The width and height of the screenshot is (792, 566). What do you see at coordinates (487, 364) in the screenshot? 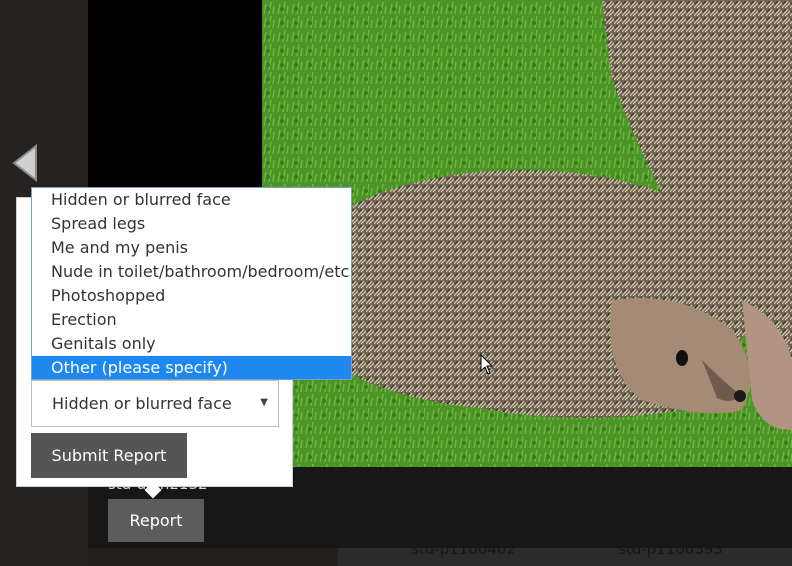
I see `mouse-cursor-icon` at bounding box center [487, 364].